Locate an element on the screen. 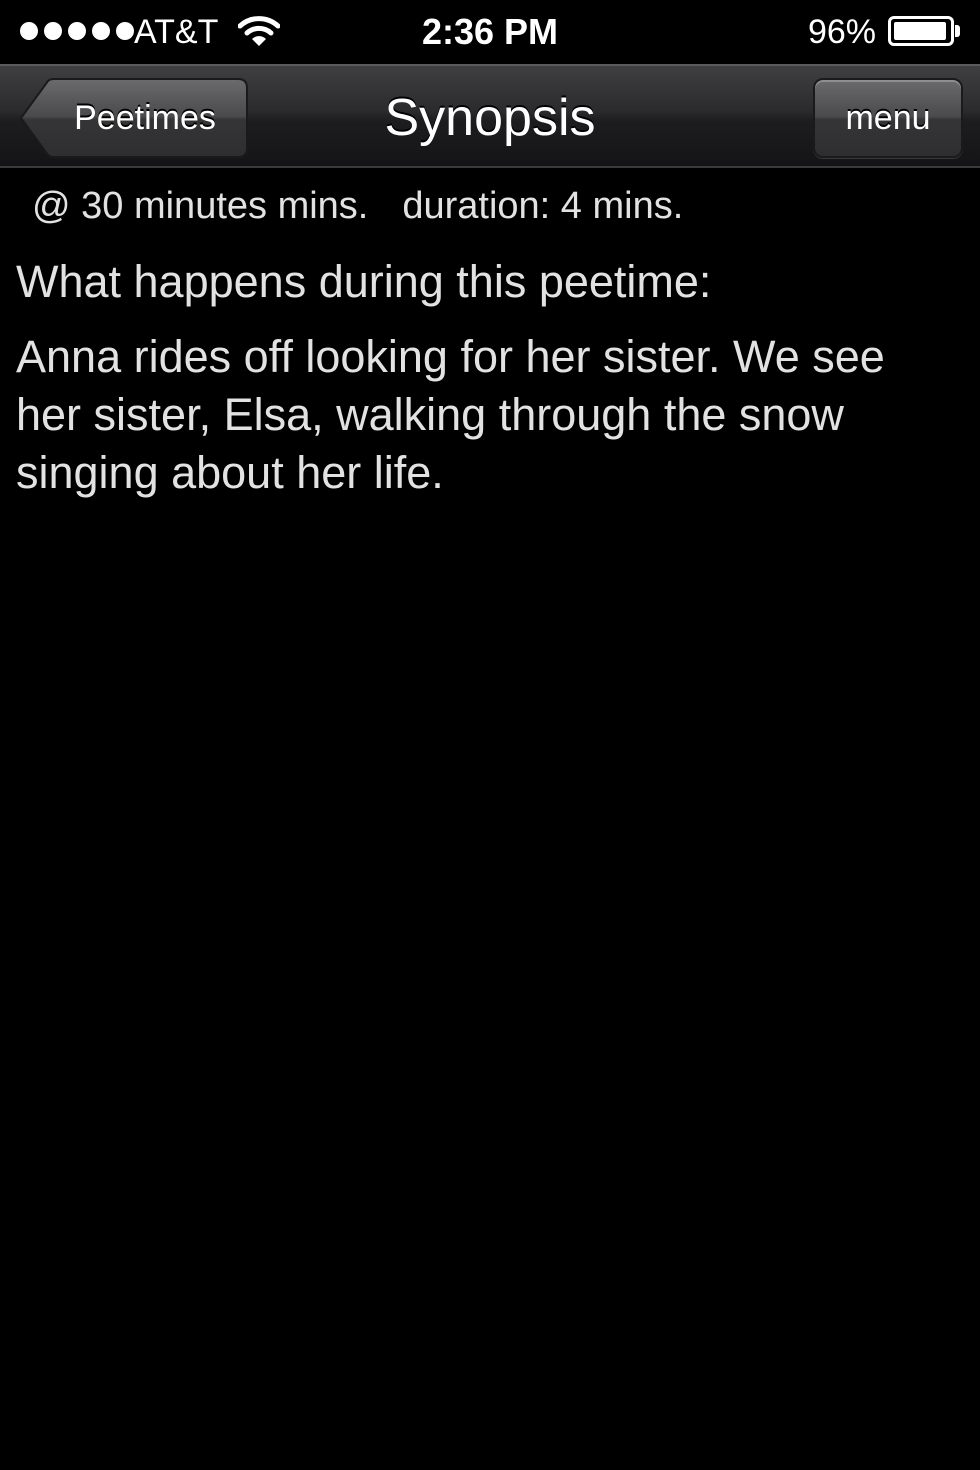 The width and height of the screenshot is (980, 1470). battery-fill is located at coordinates (920, 31).